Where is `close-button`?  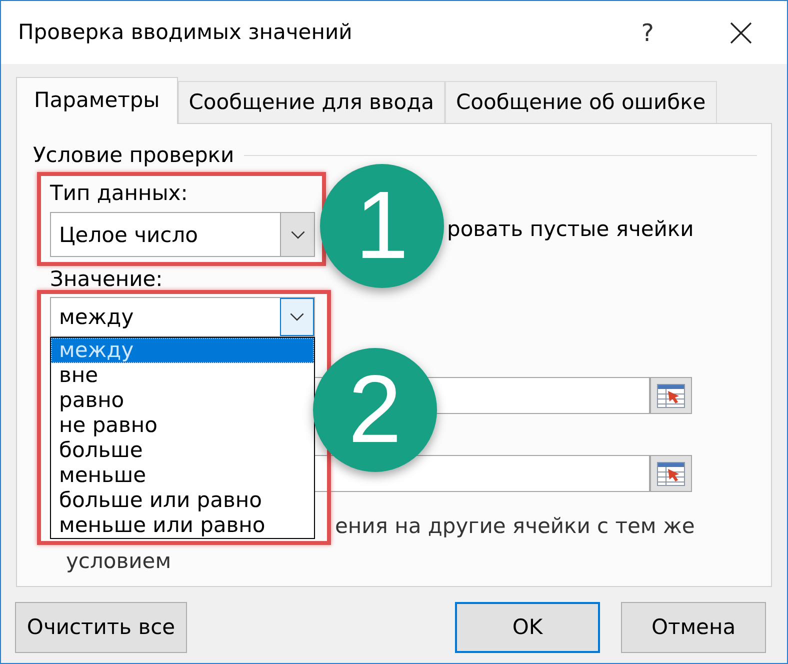
close-button is located at coordinates (741, 33).